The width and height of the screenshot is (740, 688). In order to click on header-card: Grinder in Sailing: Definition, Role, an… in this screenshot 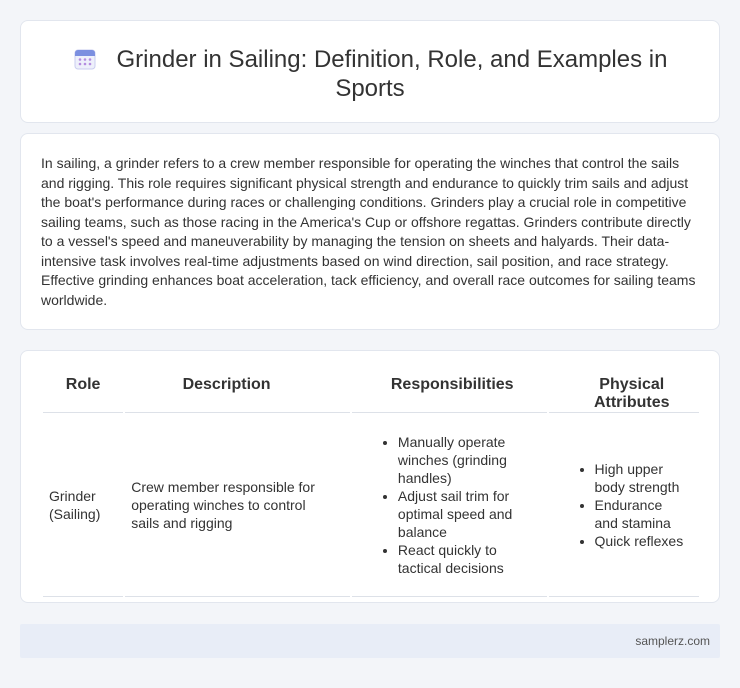, I will do `click(370, 71)`.